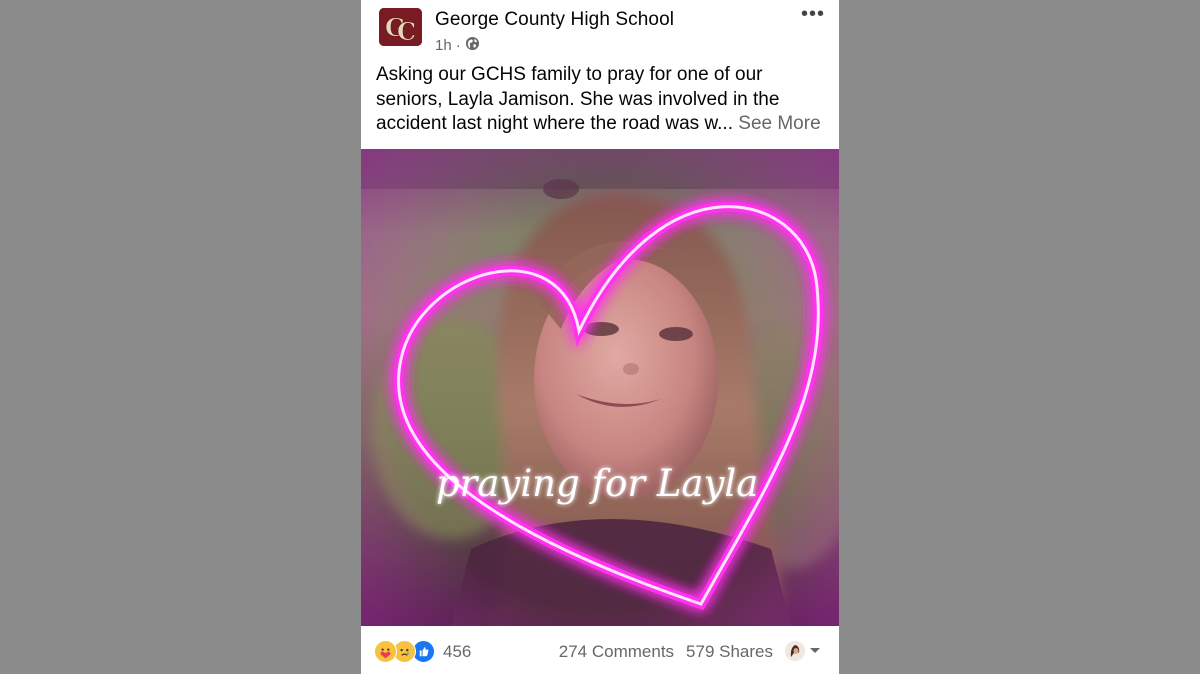 The height and width of the screenshot is (674, 1200). Describe the element at coordinates (597, 483) in the screenshot. I see `image-overlay-text: praying for Layla` at that location.